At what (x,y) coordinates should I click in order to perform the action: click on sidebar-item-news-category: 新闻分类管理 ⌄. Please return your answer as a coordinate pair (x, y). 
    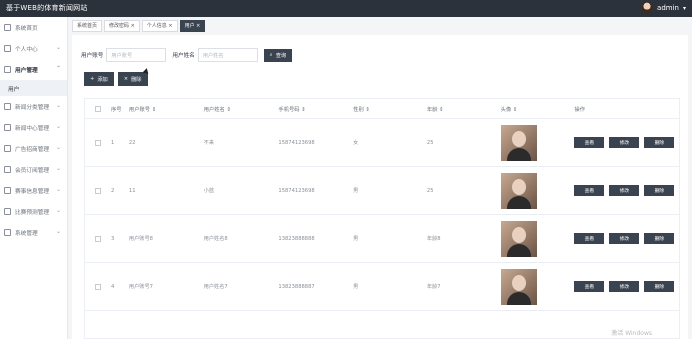
    Looking at the image, I should click on (33, 106).